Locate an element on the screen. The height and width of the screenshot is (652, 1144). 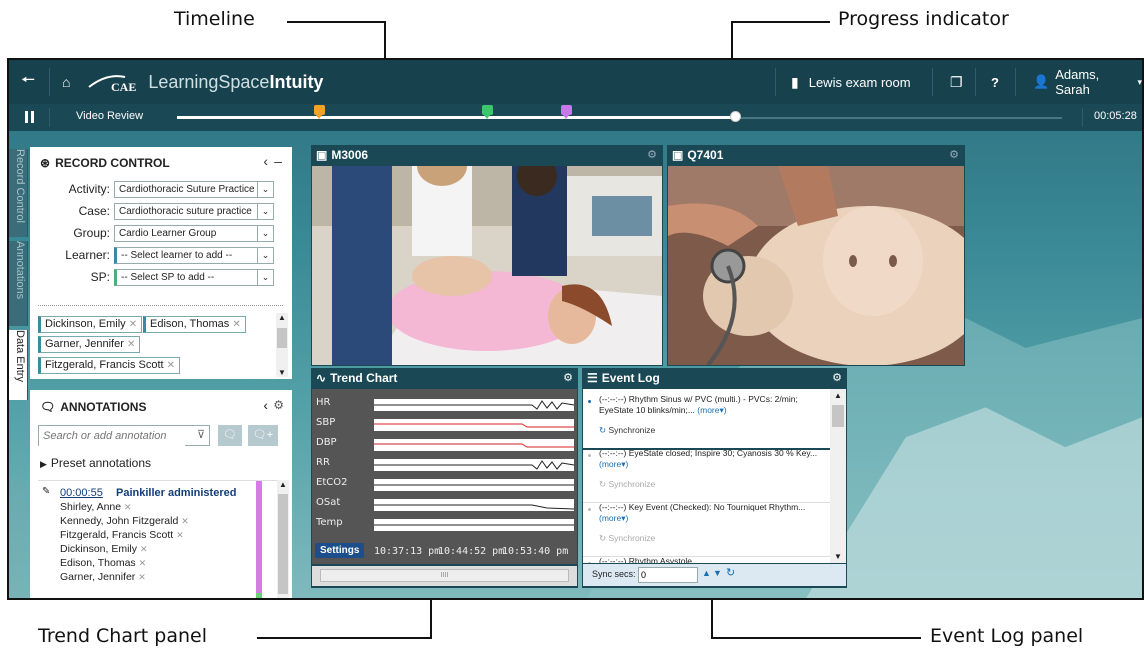
timeline-bar: Video Review 00:05:28 is located at coordinates (575, 117).